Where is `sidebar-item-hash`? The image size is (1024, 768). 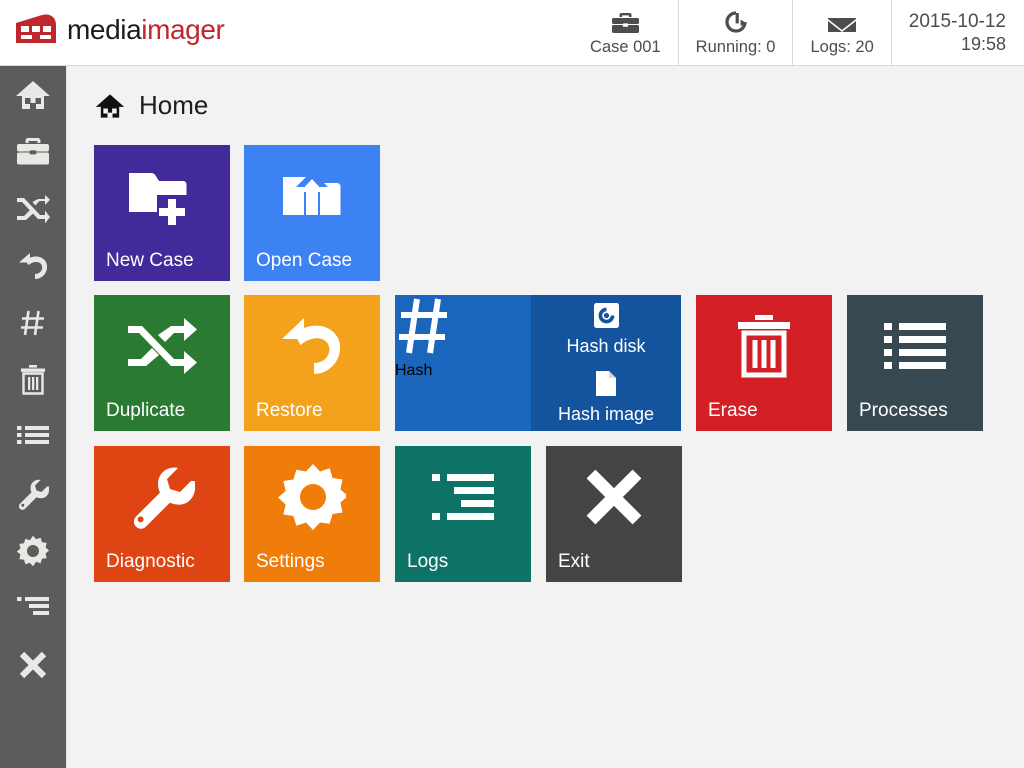
sidebar-item-hash is located at coordinates (33, 322).